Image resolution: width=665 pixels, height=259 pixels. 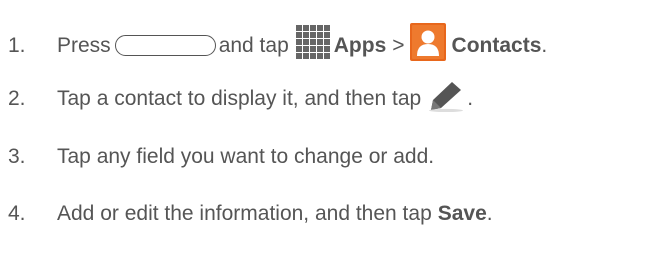 I want to click on home-key-icon, so click(x=165, y=45).